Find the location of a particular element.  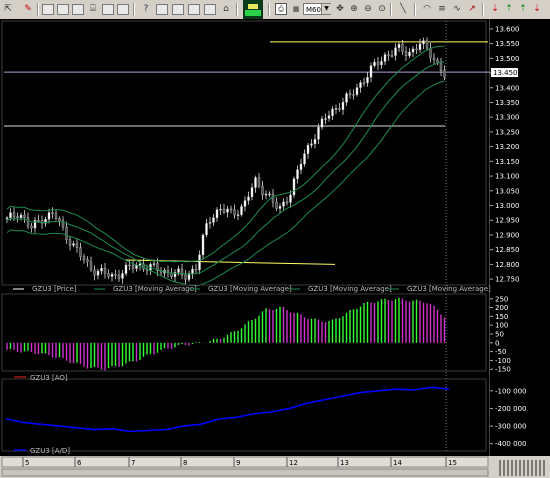

x-tick-label: 8 is located at coordinates (185, 463).